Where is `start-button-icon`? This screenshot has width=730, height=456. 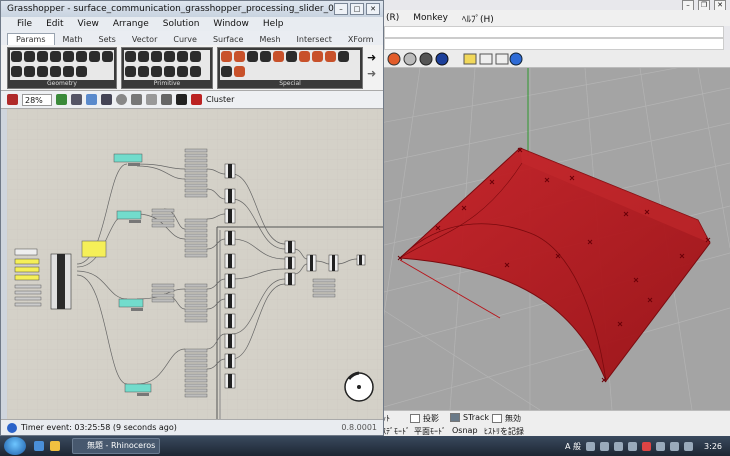 start-button-icon is located at coordinates (15, 446).